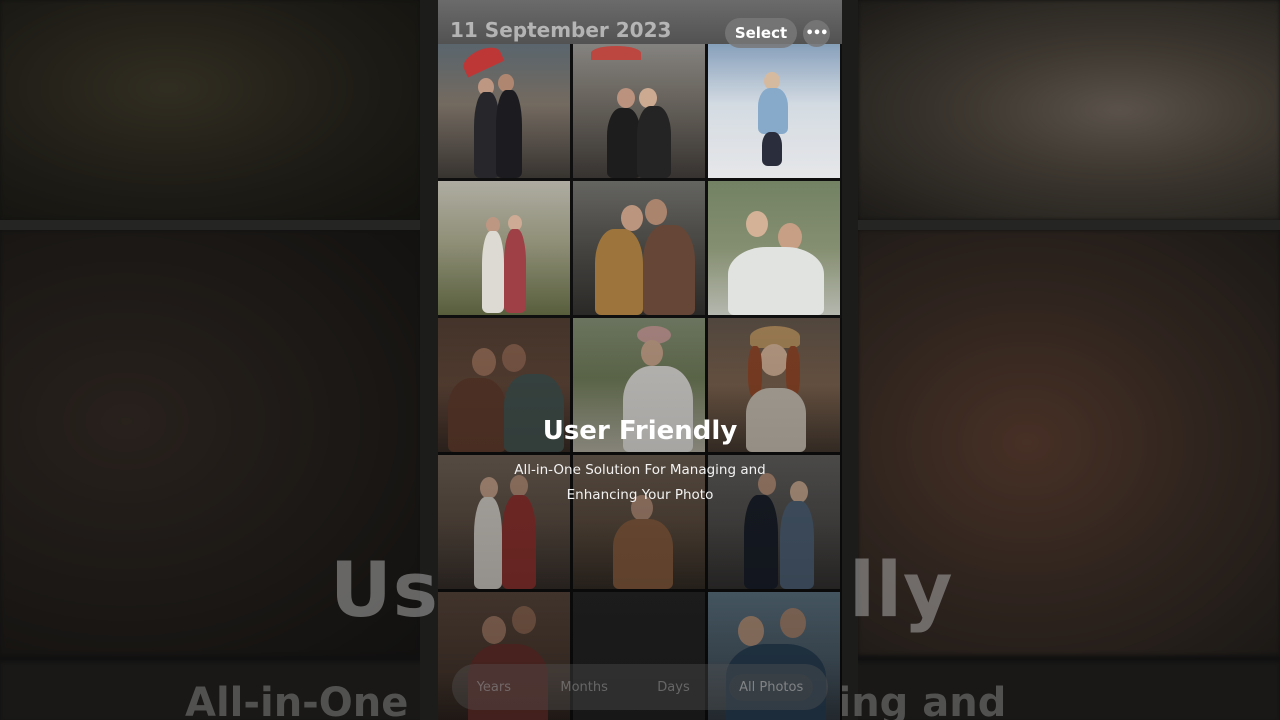 The height and width of the screenshot is (720, 1280). What do you see at coordinates (771, 687) in the screenshot?
I see `tab-all-photos: All Photos` at bounding box center [771, 687].